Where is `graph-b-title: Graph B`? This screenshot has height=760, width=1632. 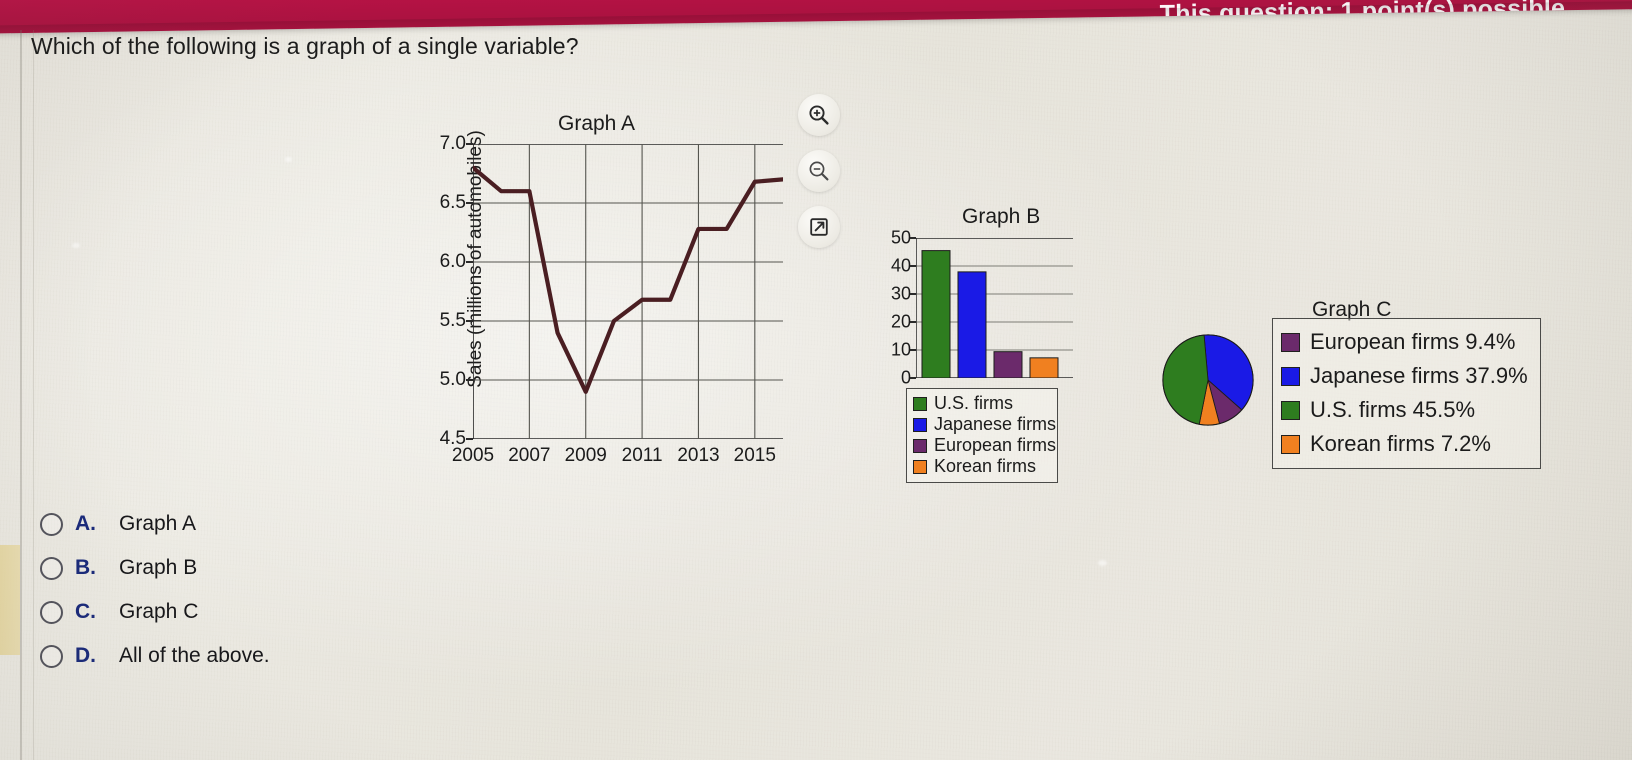 graph-b-title: Graph B is located at coordinates (1001, 216).